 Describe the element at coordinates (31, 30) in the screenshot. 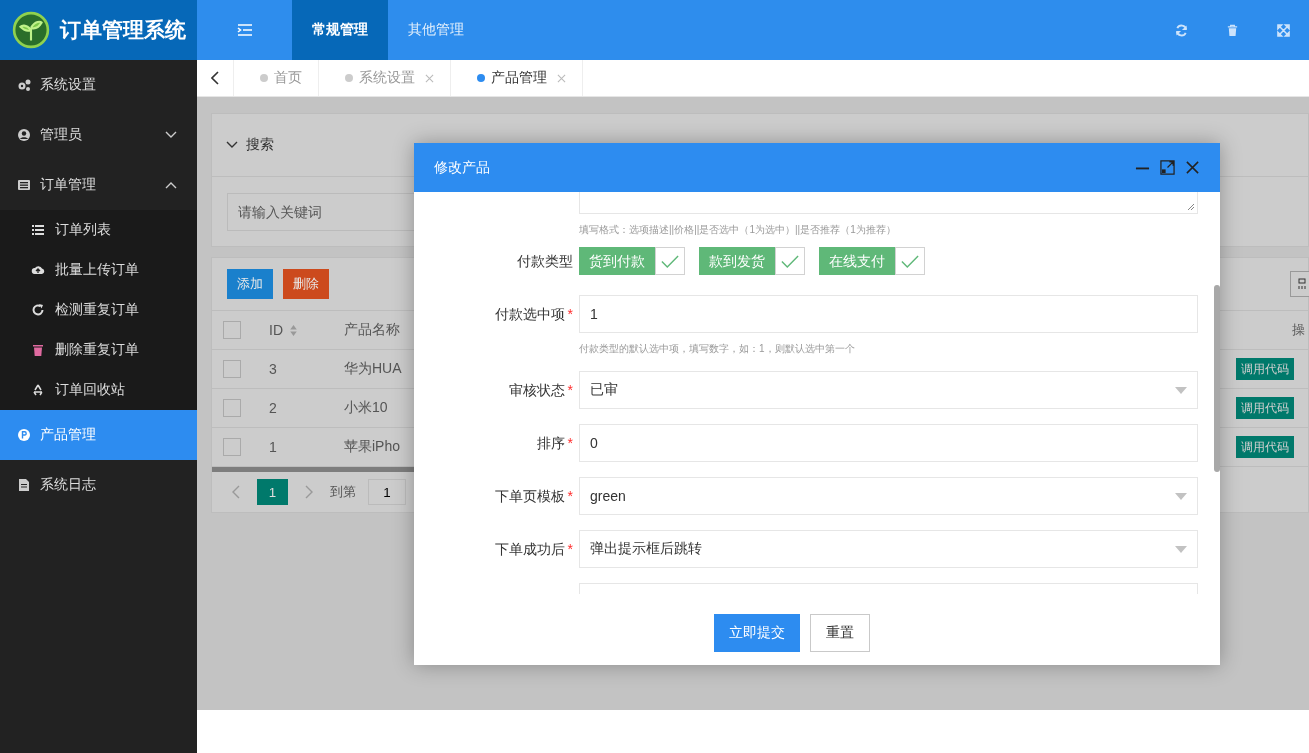

I see `sprout-logo-icon` at that location.